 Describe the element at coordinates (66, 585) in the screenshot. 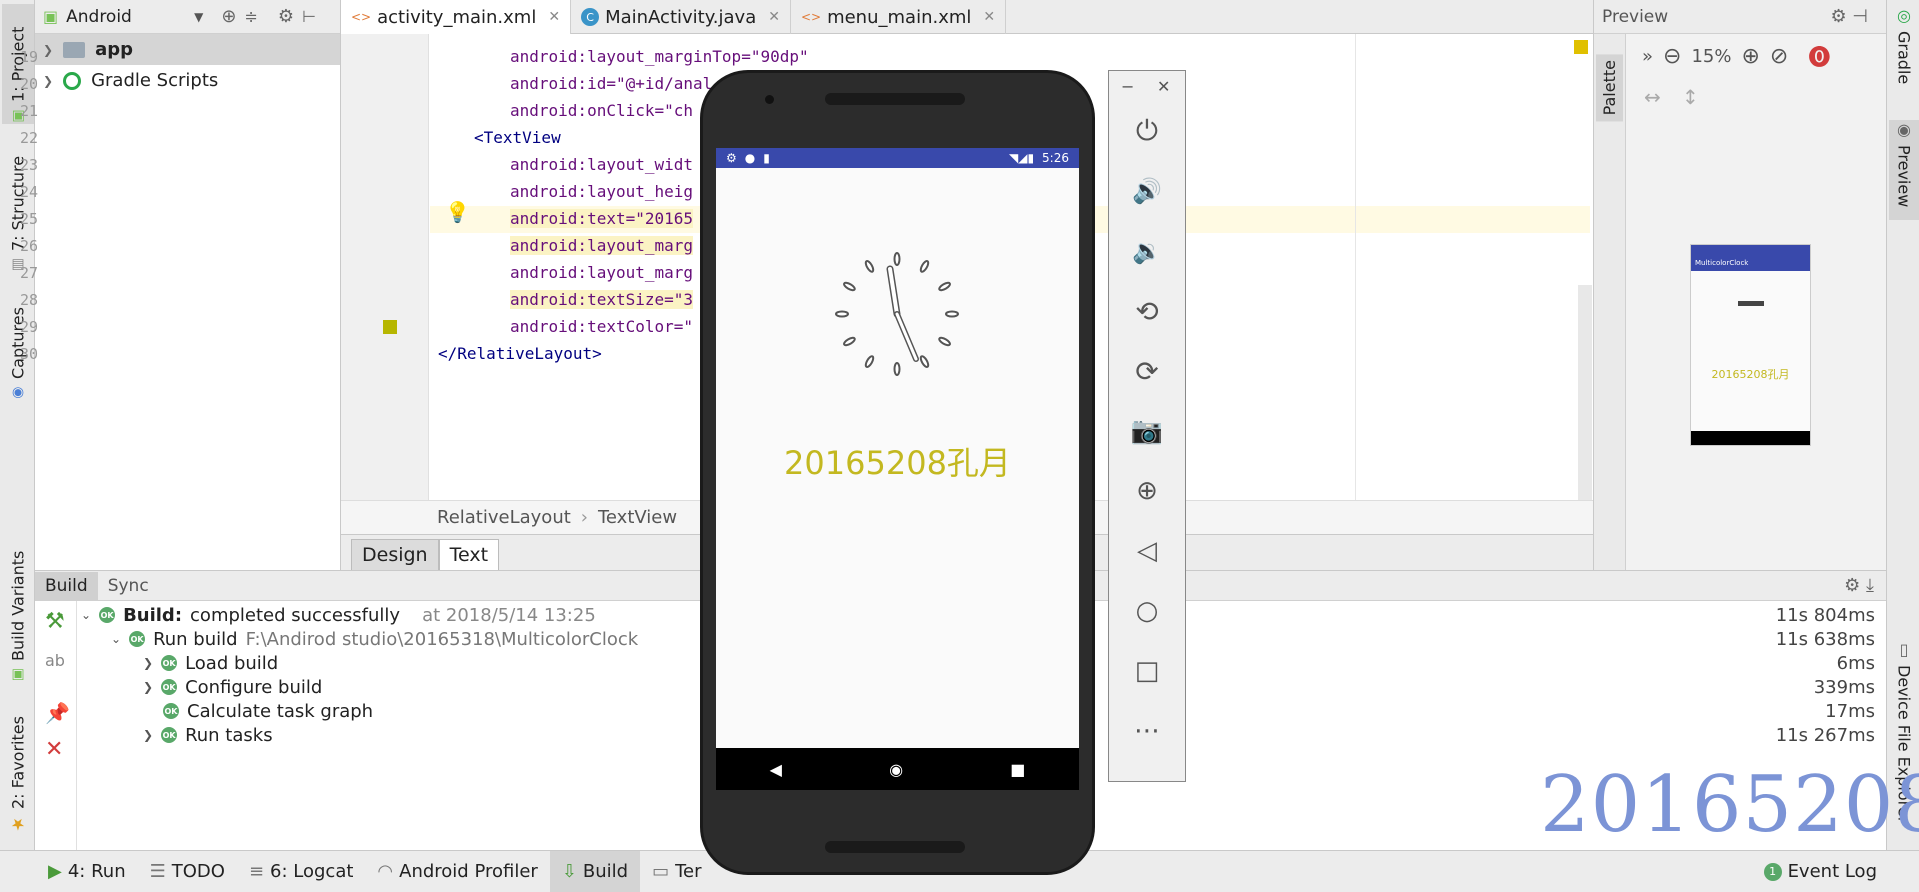

I see `tab-build: Build` at that location.